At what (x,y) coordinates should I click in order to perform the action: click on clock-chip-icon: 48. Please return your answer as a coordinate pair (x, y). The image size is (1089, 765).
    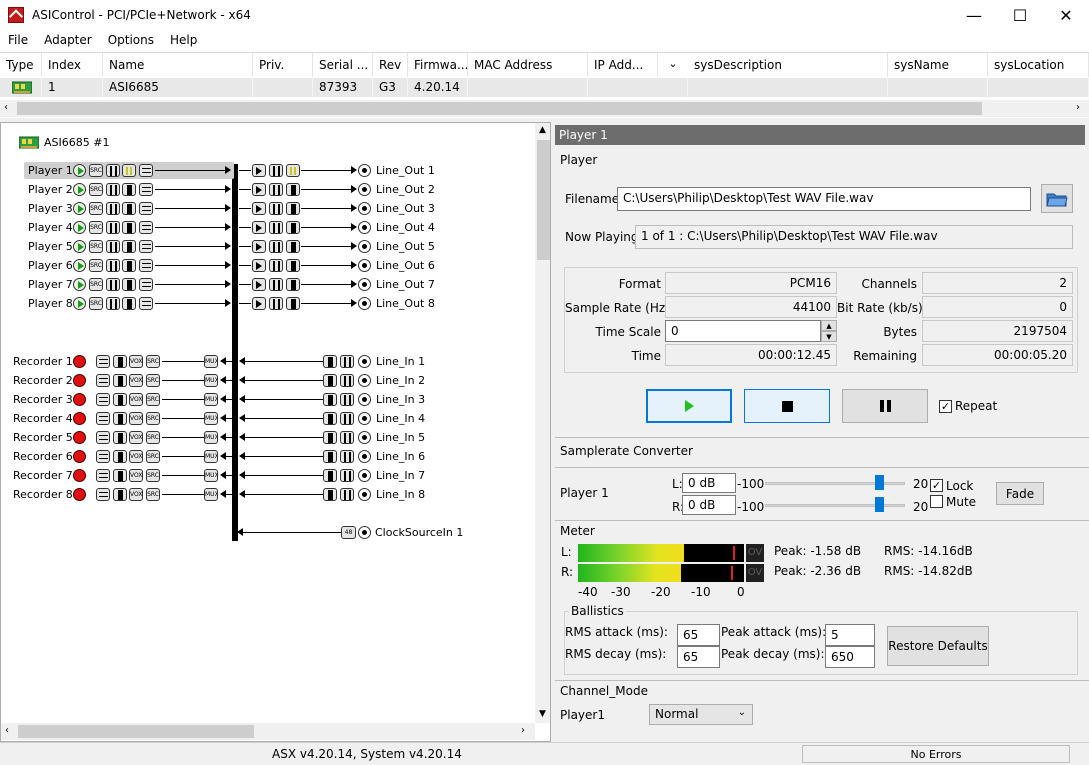
    Looking at the image, I should click on (348, 532).